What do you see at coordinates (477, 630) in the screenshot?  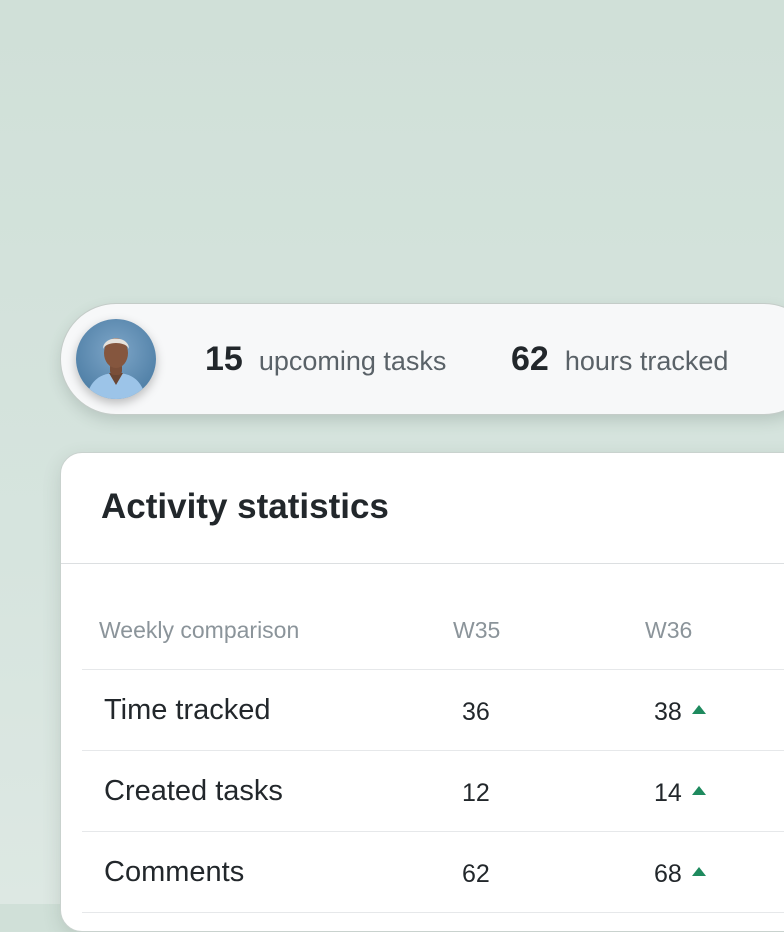 I see `column-header-w35: W35` at bounding box center [477, 630].